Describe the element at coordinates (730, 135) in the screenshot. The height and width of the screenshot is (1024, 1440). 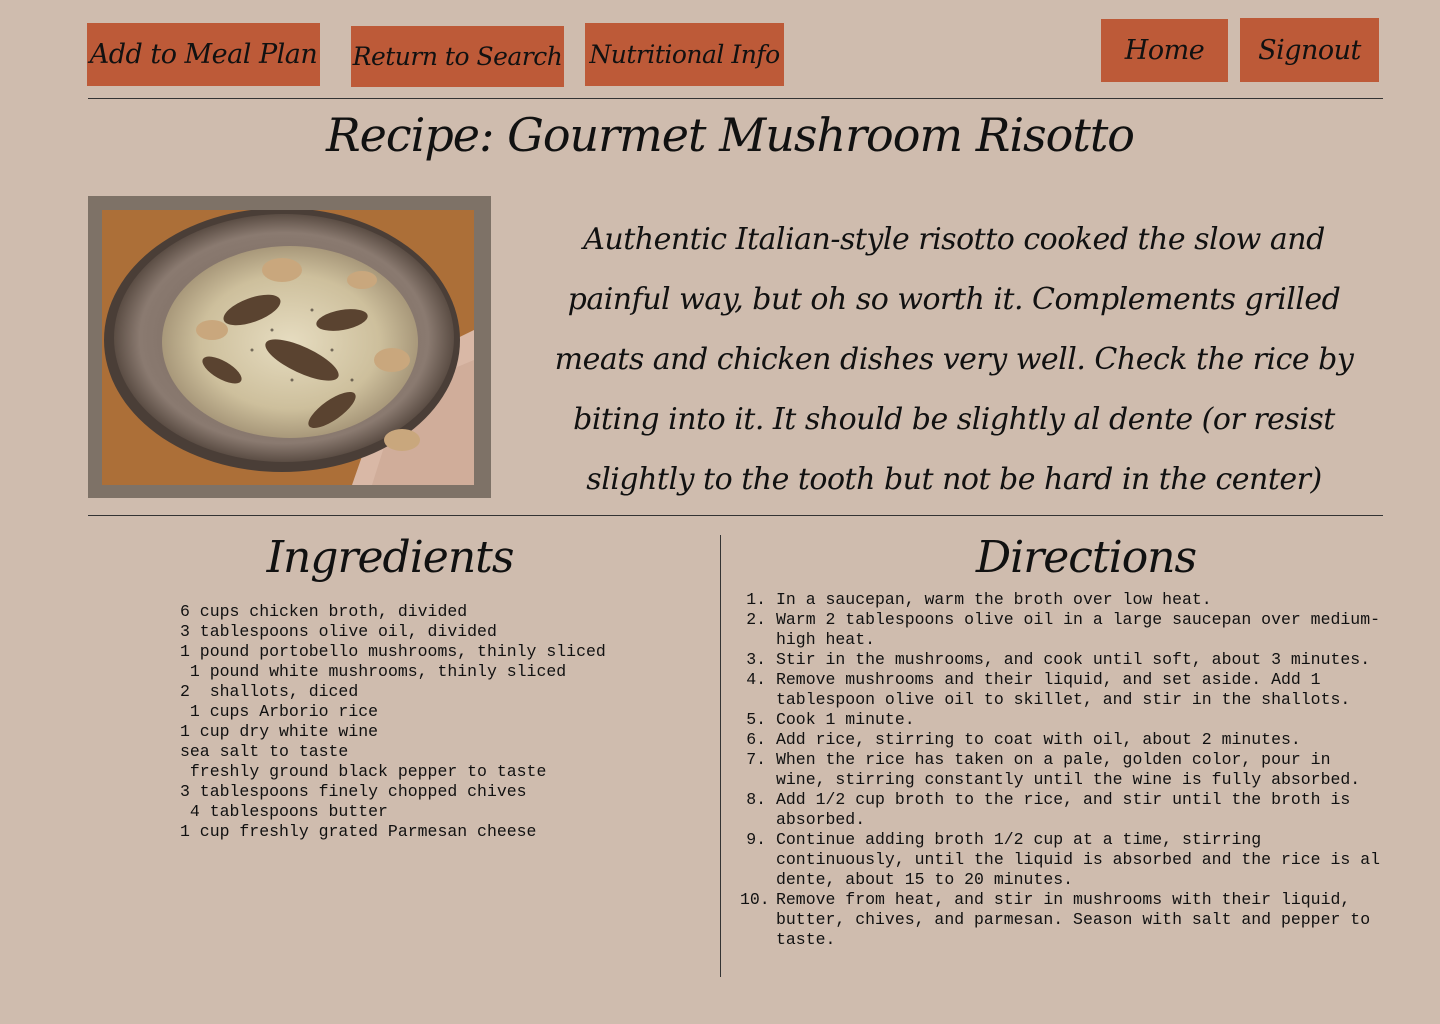
I see `page-title: Recipe: Gourmet Mushroom Risotto` at that location.